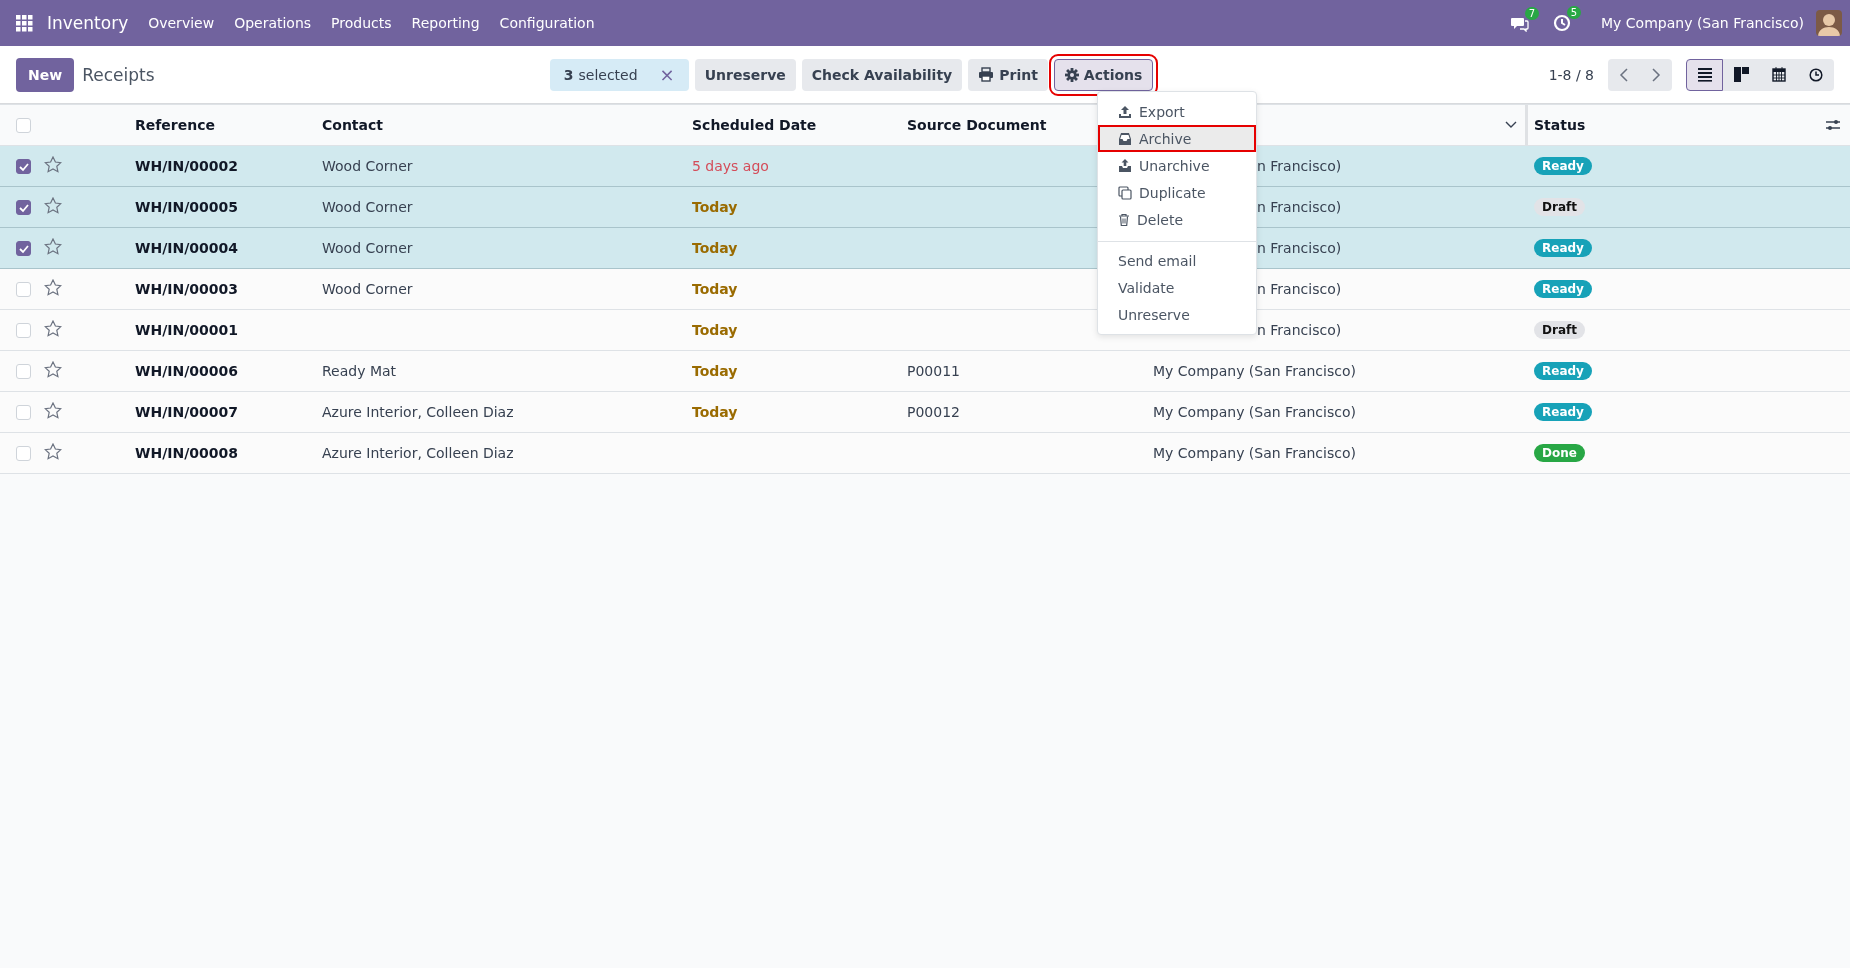 The image size is (1850, 968). What do you see at coordinates (187, 371) in the screenshot?
I see `table-cell: WH/IN/00006` at bounding box center [187, 371].